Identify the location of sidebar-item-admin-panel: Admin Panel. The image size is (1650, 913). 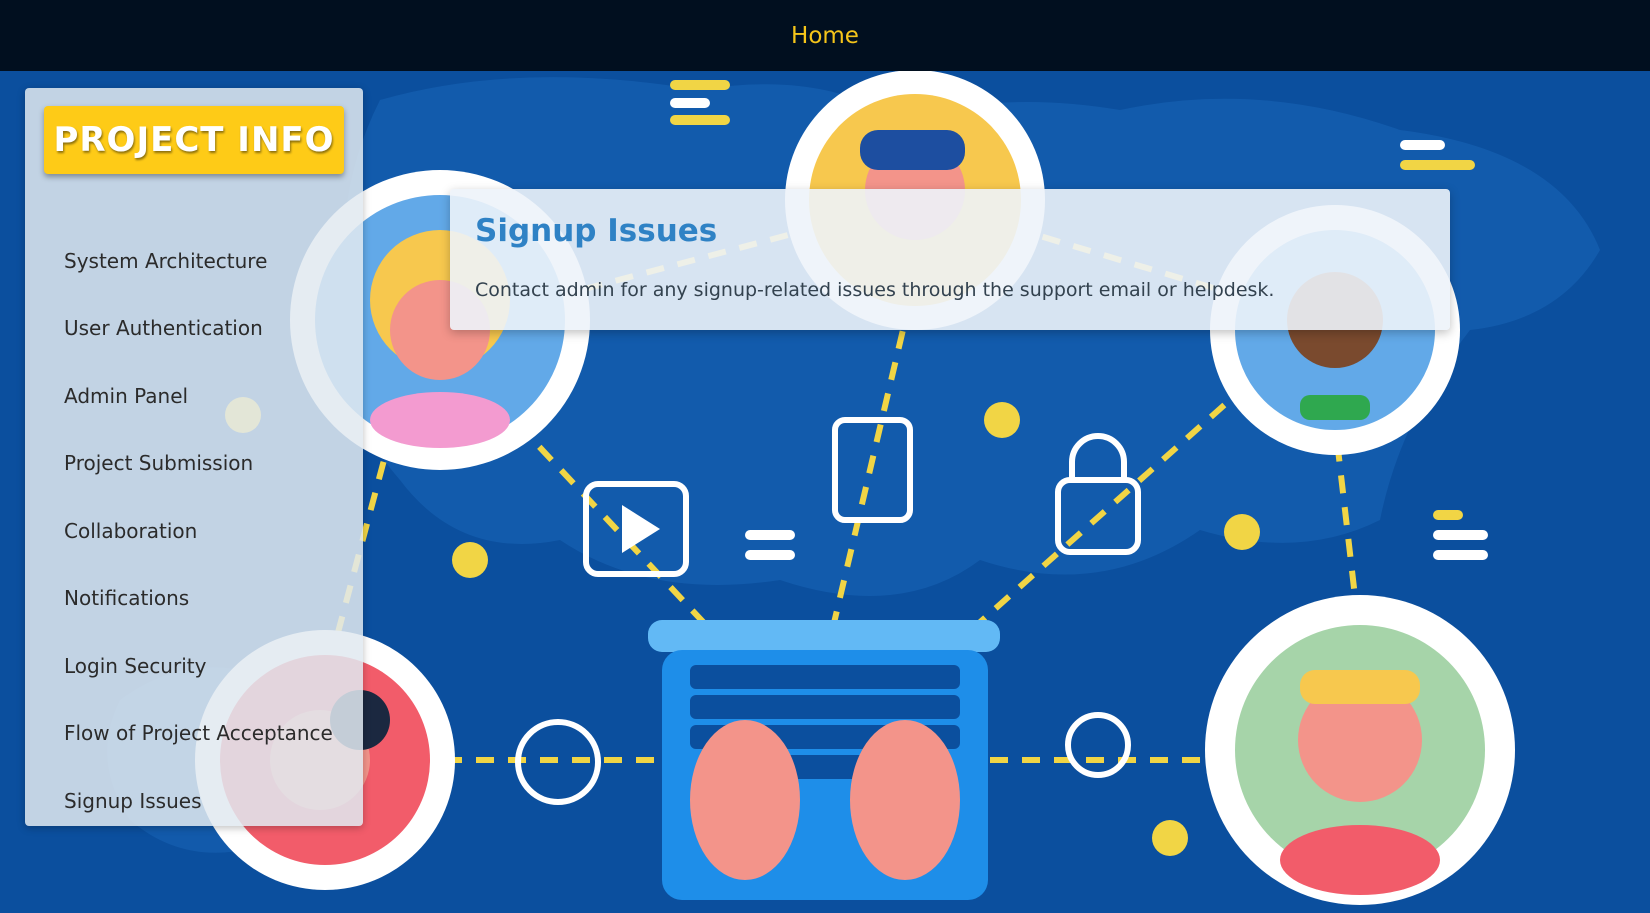
(126, 396).